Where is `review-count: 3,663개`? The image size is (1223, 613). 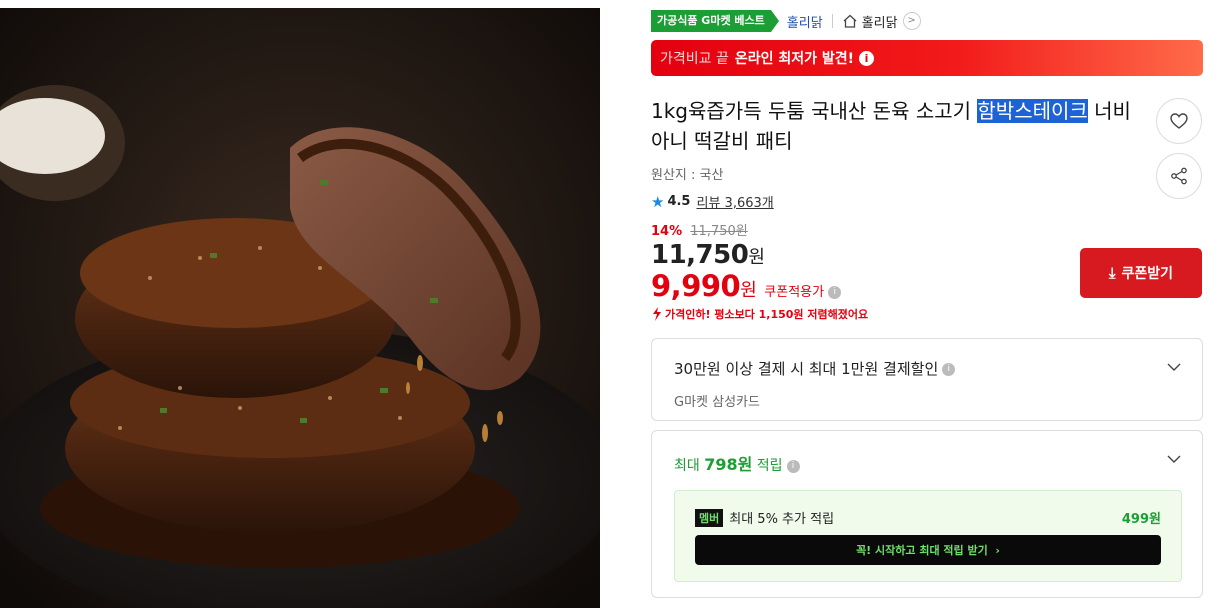 review-count: 3,663개 is located at coordinates (749, 203).